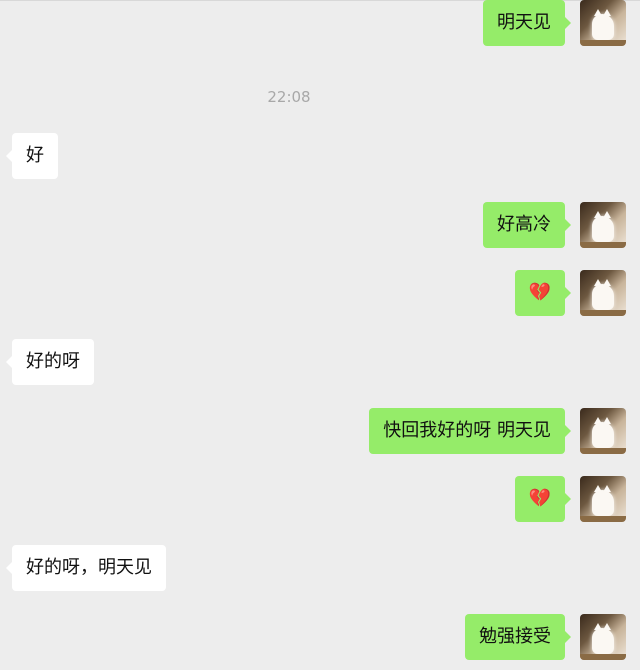 This screenshot has width=640, height=670. Describe the element at coordinates (524, 224) in the screenshot. I see `message-text: 好高冷` at that location.